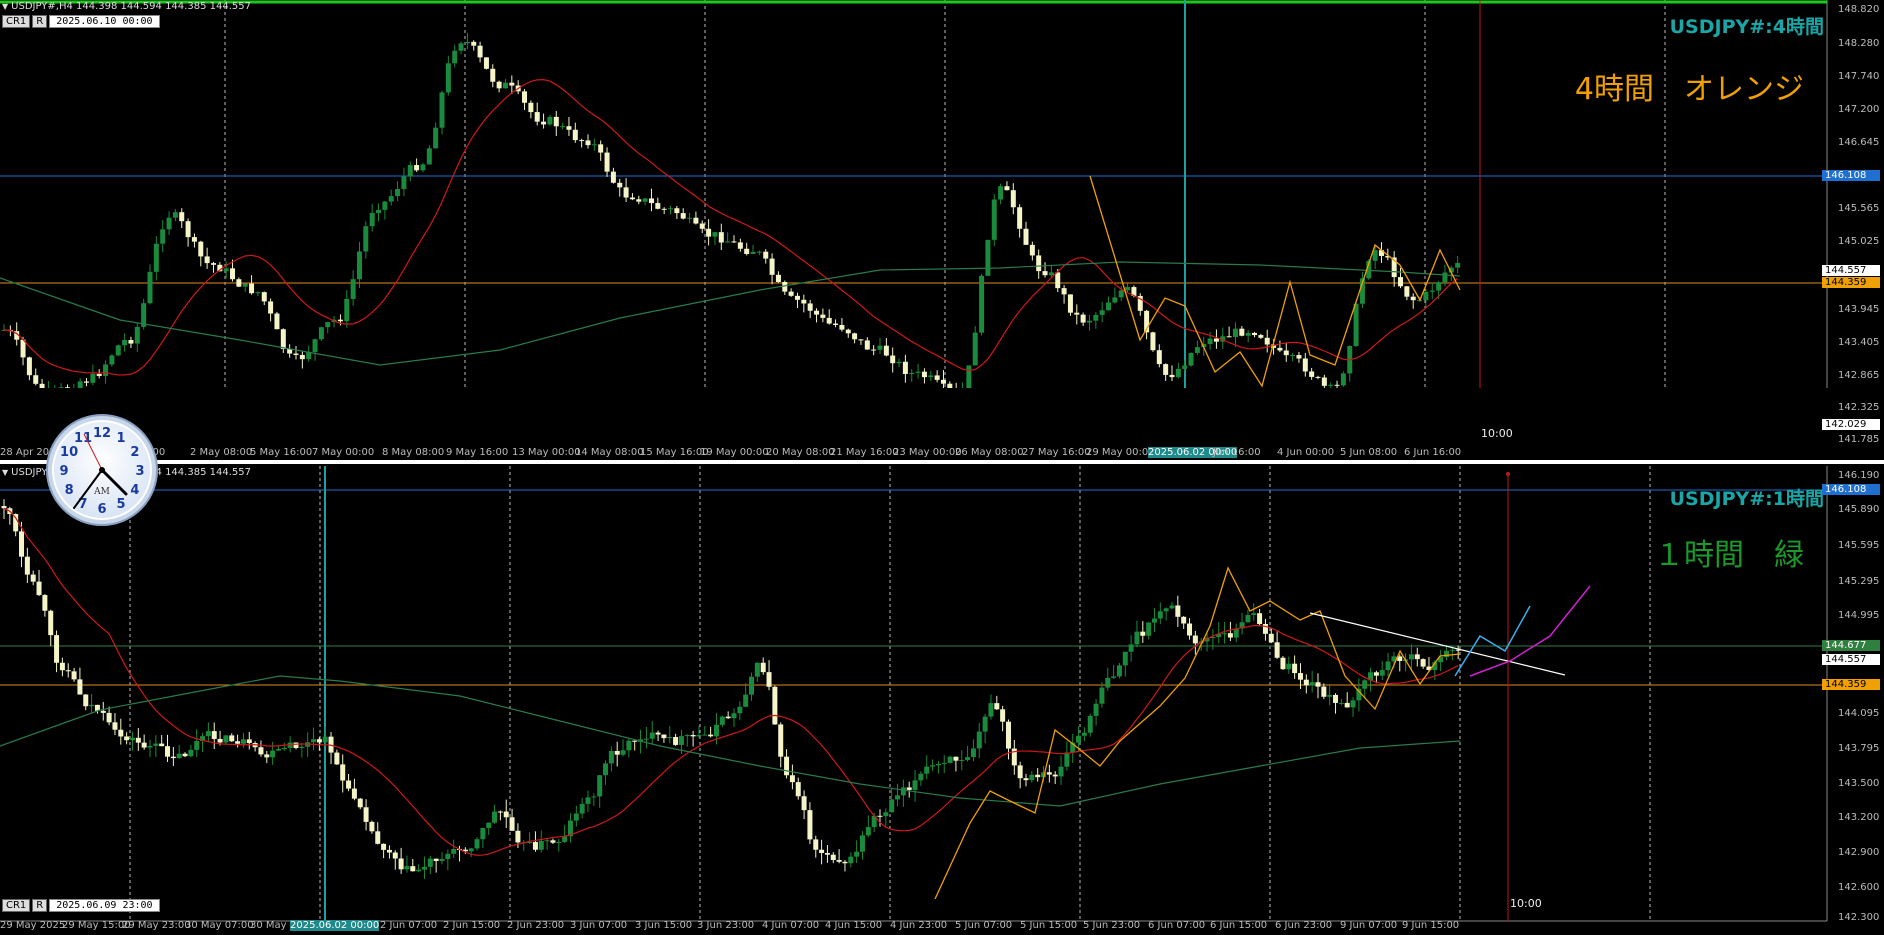 Image resolution: width=1884 pixels, height=935 pixels. Describe the element at coordinates (1851, 424) in the screenshot. I see `price-tag: 142.029` at that location.